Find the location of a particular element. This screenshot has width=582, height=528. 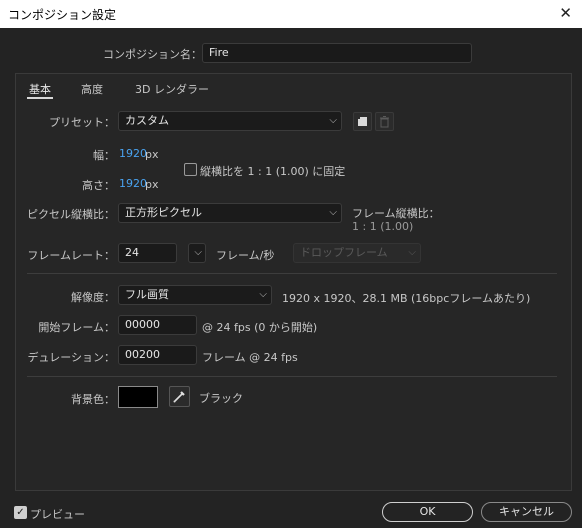

height-value: 1920 is located at coordinates (133, 183).